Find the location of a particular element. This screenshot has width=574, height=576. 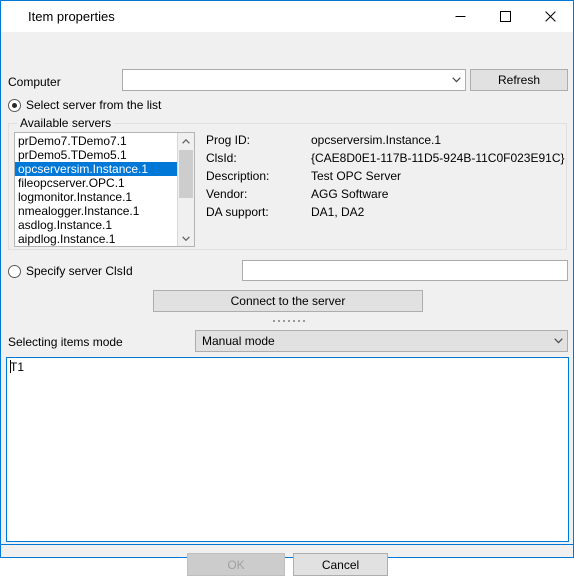

maximize-icon is located at coordinates (505, 16).